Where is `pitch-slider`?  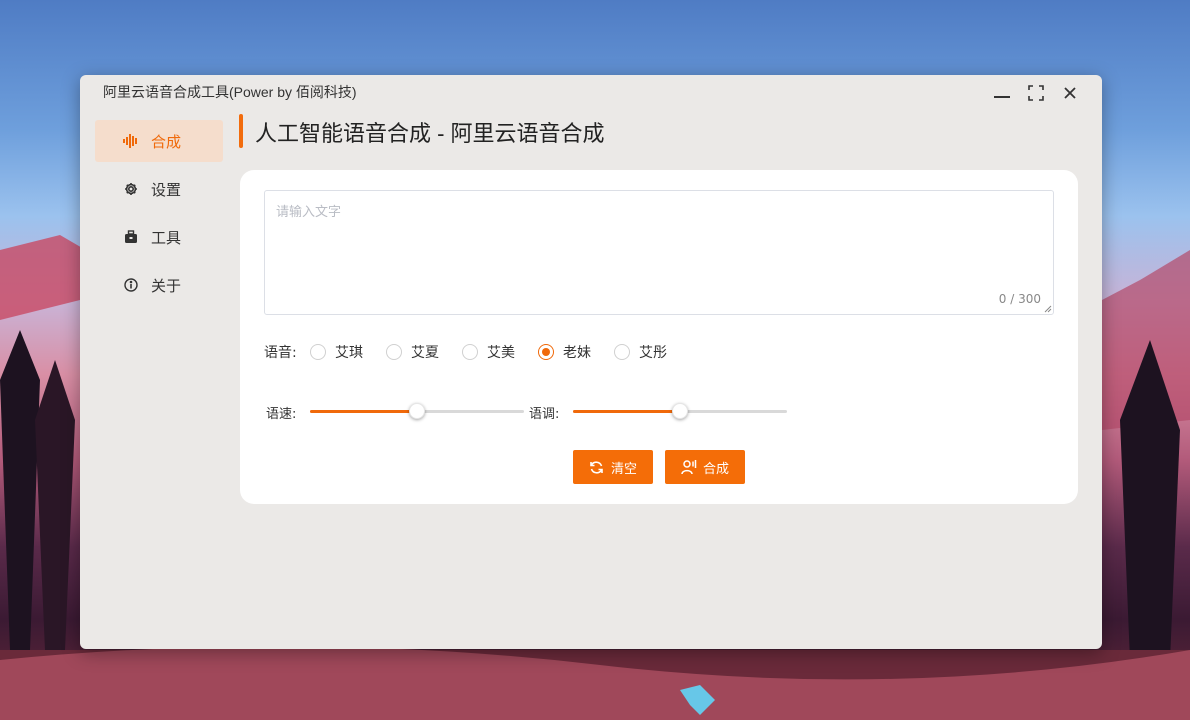
pitch-slider is located at coordinates (680, 411).